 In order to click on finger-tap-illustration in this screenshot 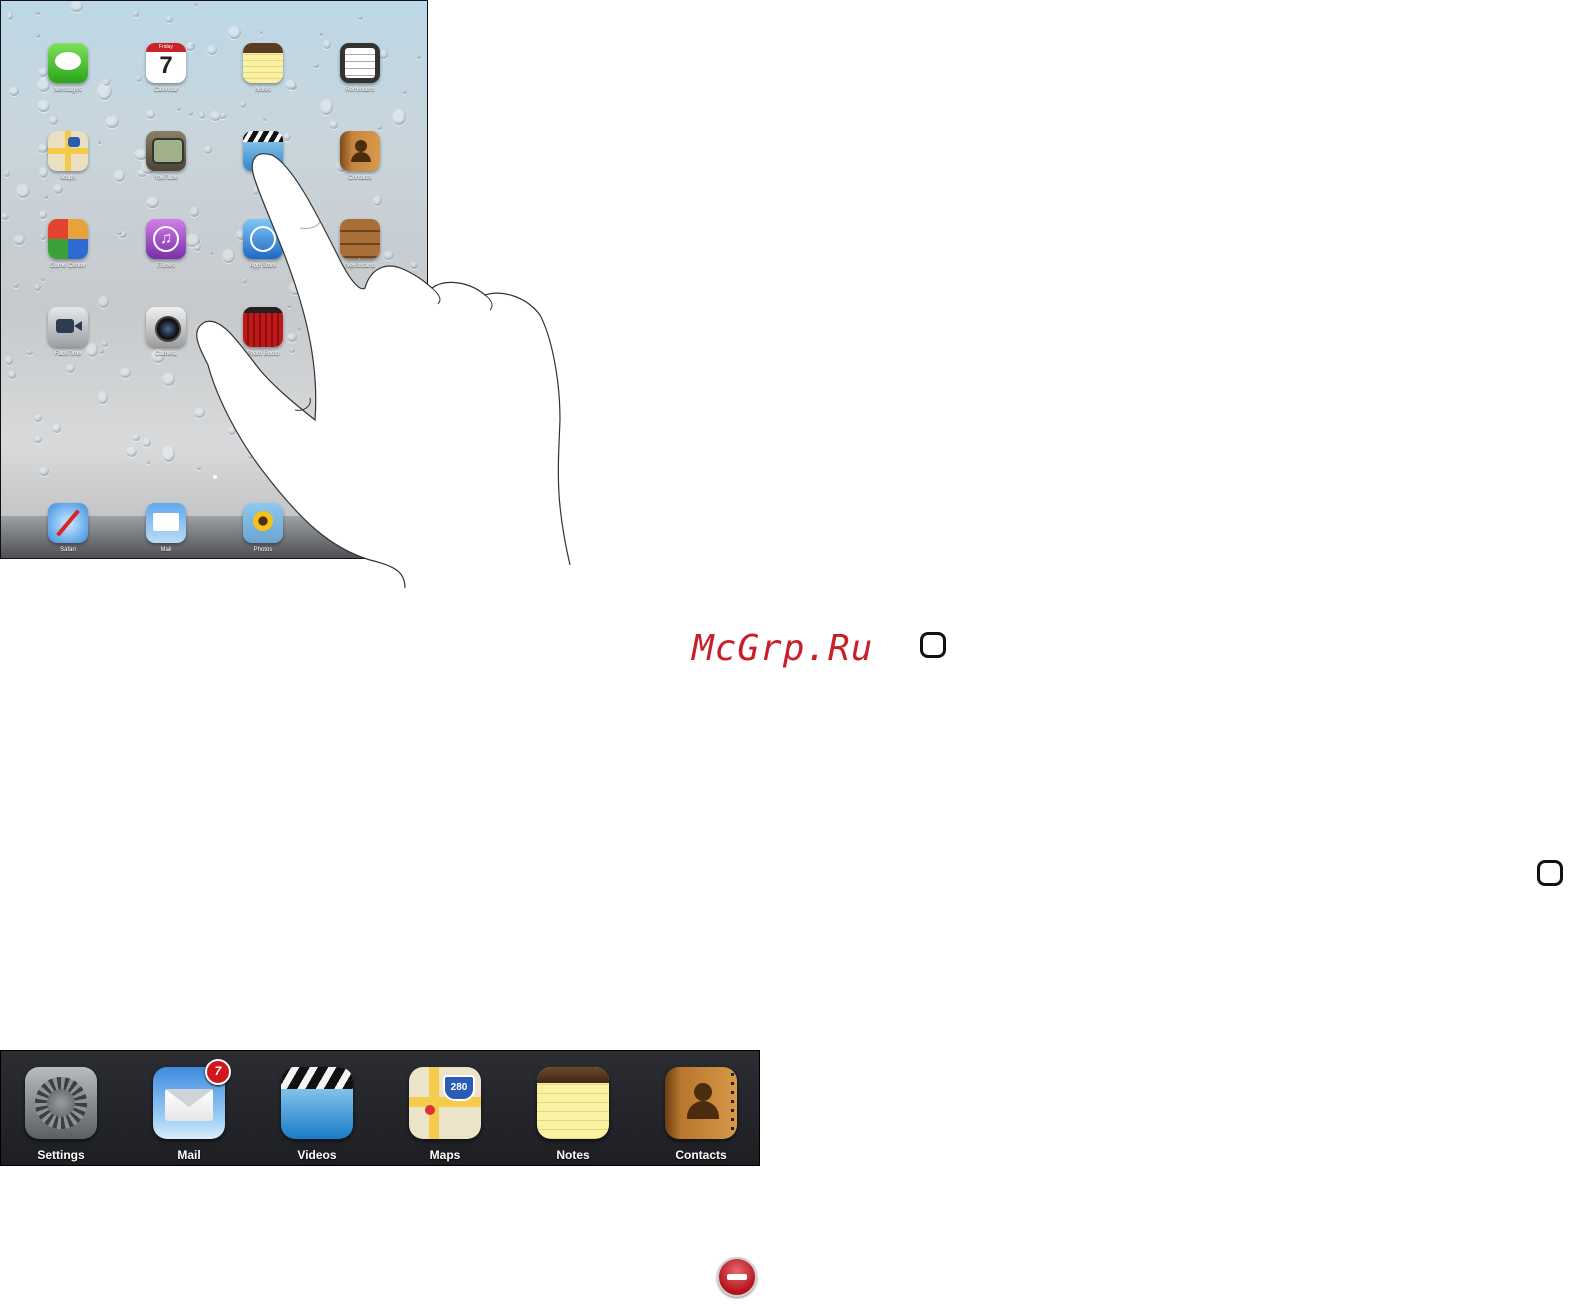, I will do `click(383, 371)`.